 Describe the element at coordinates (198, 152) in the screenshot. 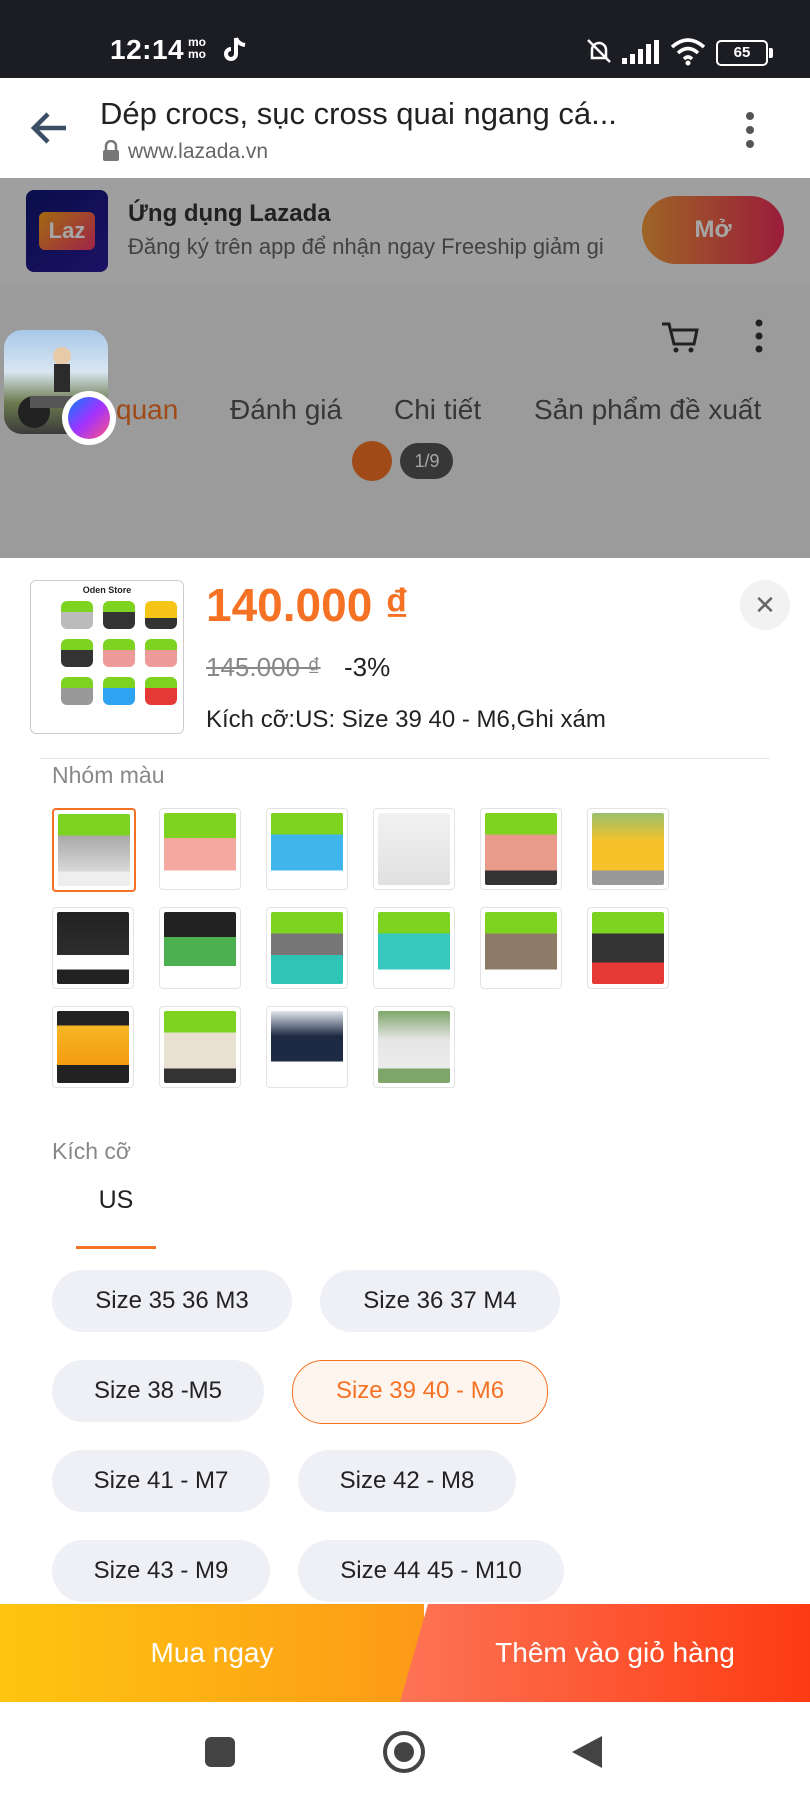

I see `page-url: www.lazada.vn` at that location.